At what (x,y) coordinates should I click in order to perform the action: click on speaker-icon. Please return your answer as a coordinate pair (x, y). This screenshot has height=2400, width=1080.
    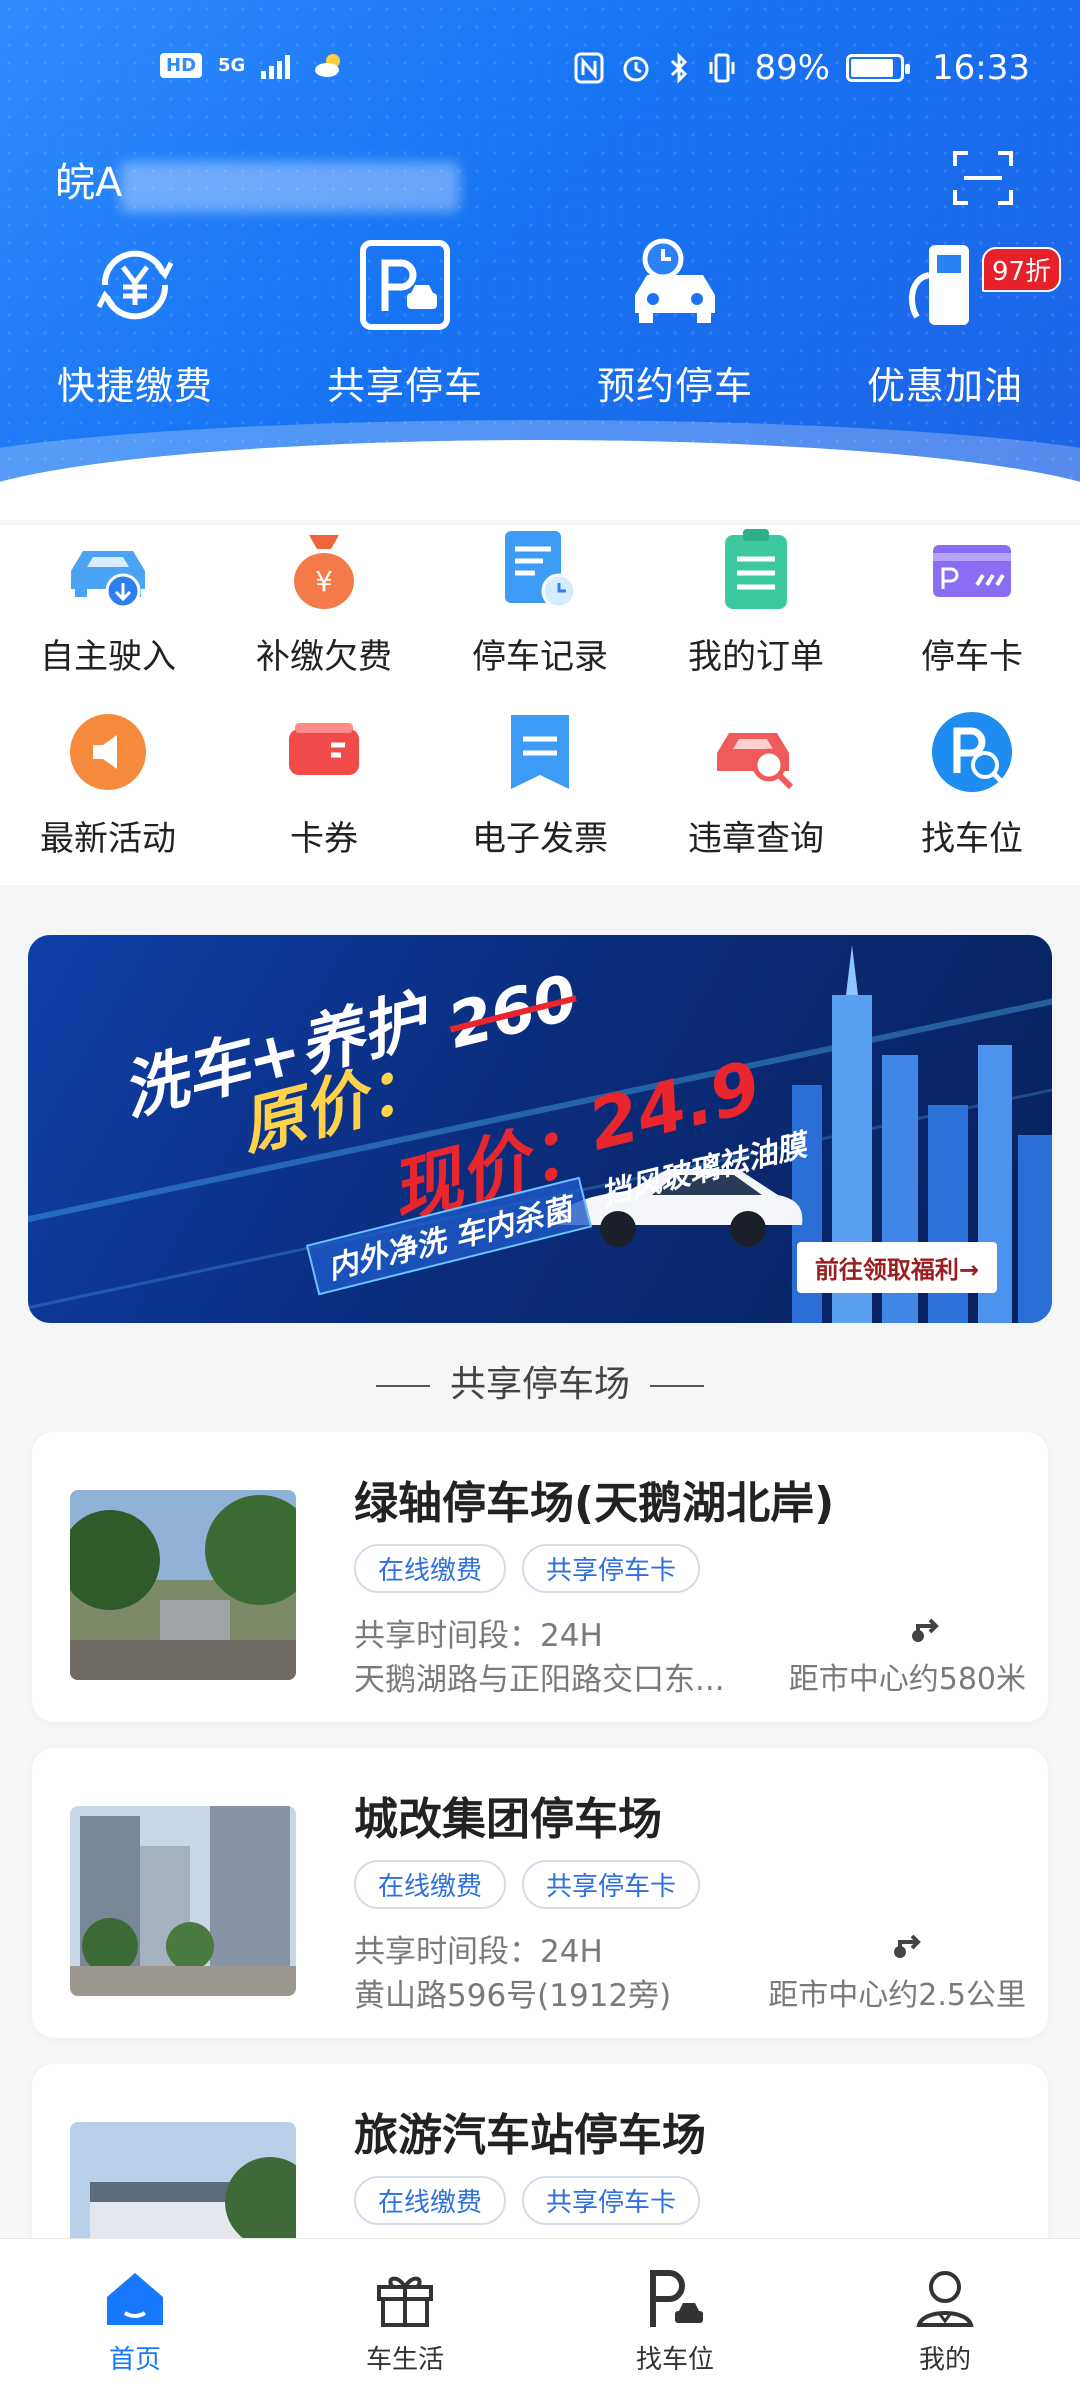
    Looking at the image, I should click on (108, 752).